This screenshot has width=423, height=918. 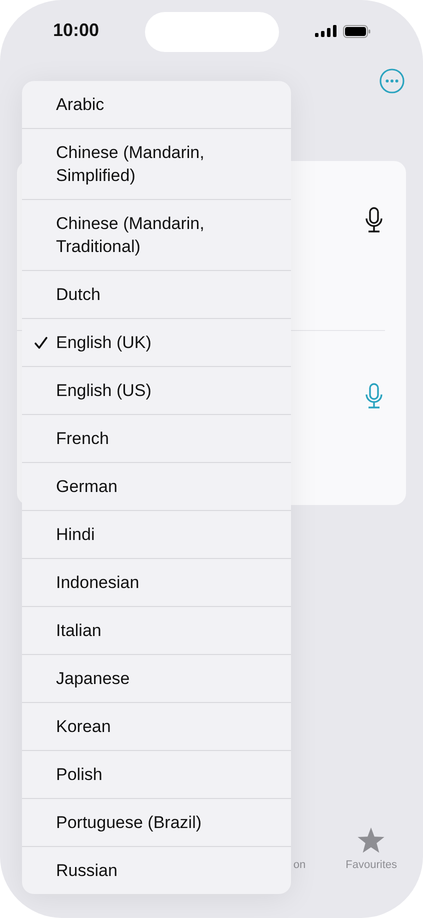 I want to click on language-option: Polish, so click(x=156, y=774).